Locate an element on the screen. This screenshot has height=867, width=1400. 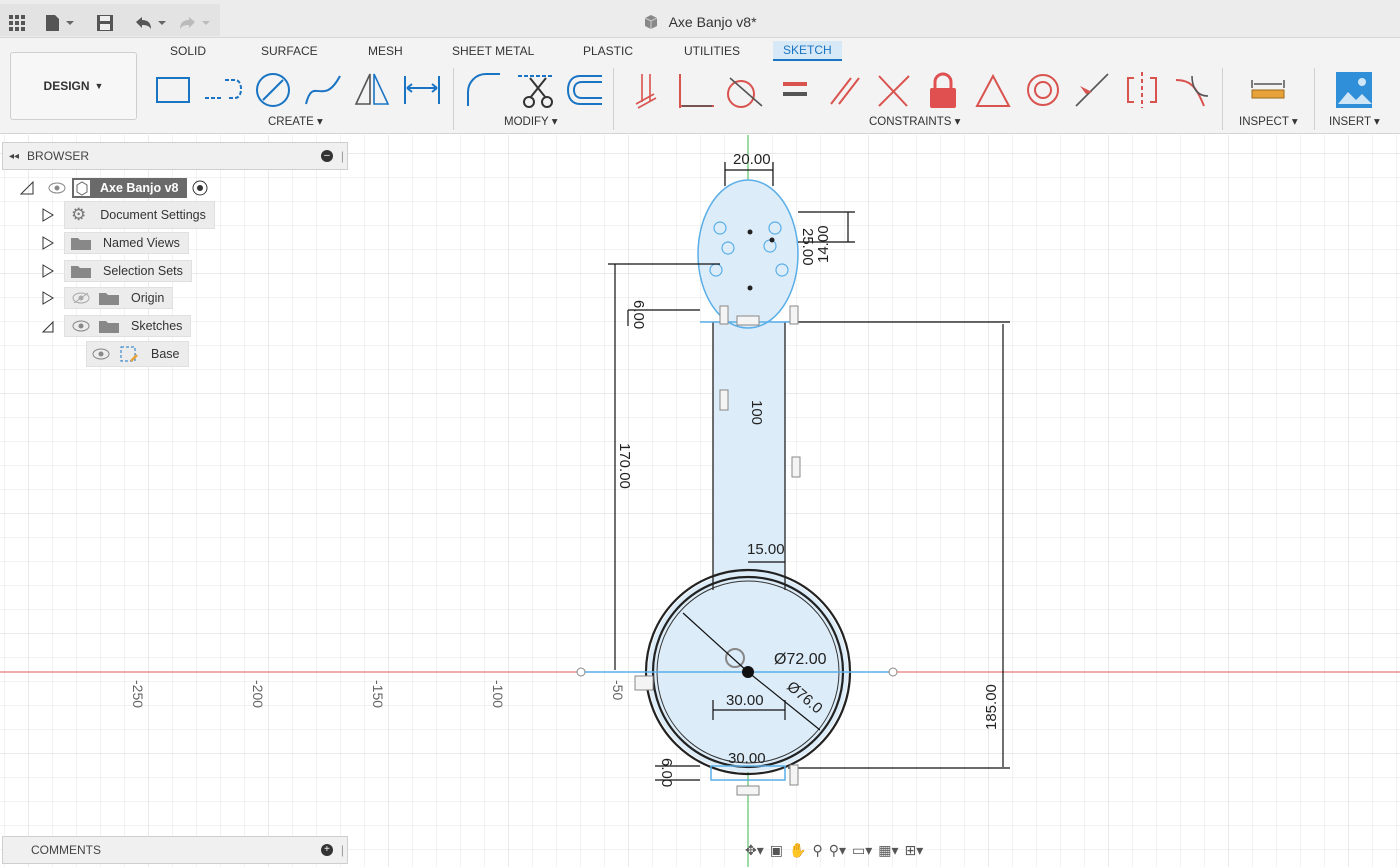
orbit-icon: ✥▾ is located at coordinates (754, 850).